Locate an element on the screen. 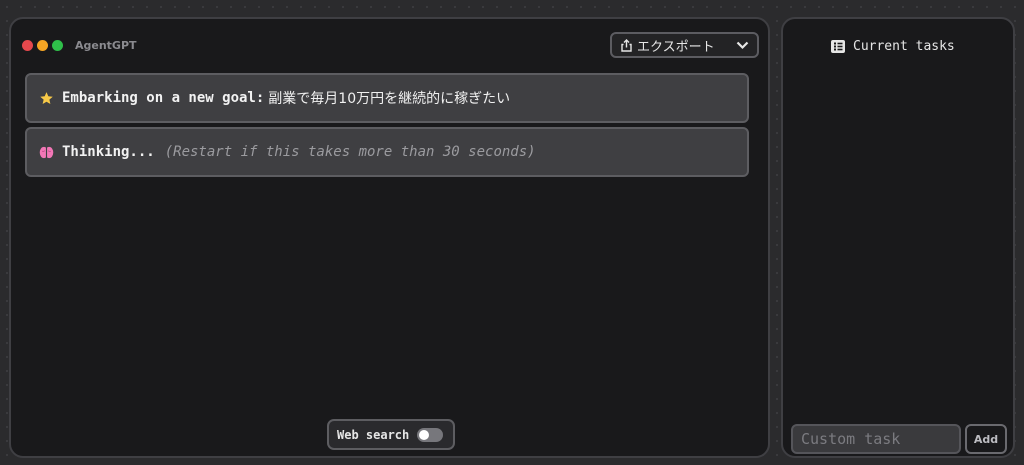 This screenshot has height=465, width=1024. app-title: AgentGPT is located at coordinates (106, 45).